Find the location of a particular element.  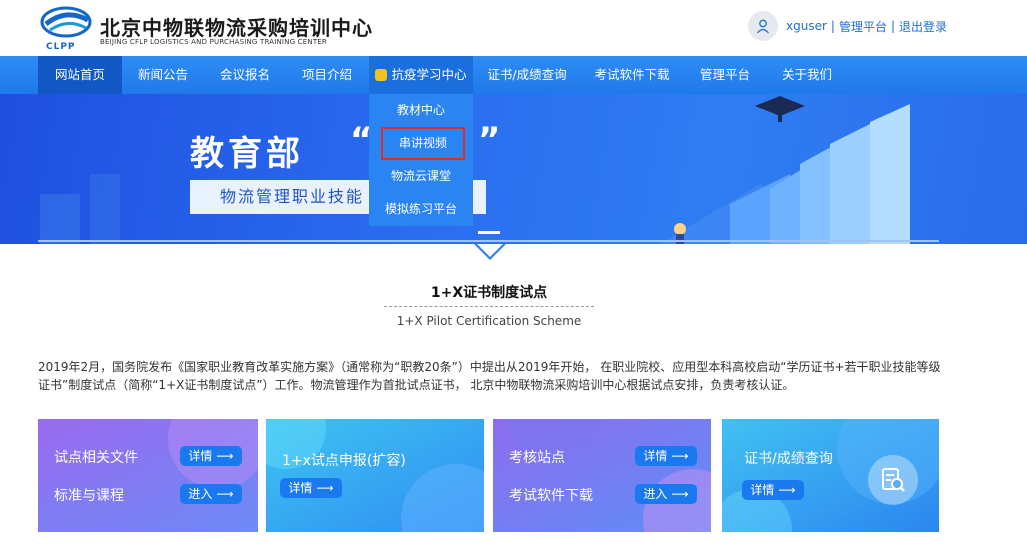

banner-divider is located at coordinates (488, 241).